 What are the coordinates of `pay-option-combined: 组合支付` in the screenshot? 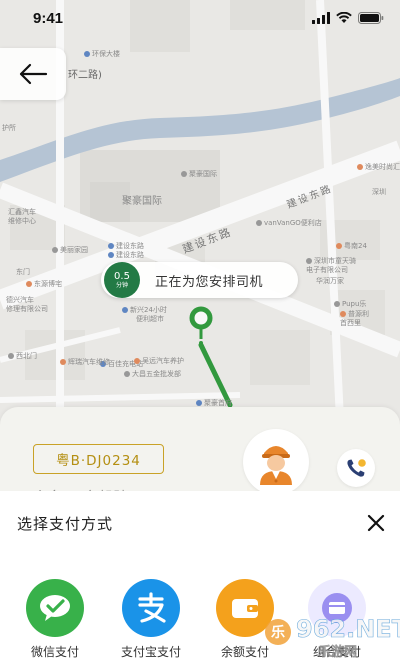 It's located at (337, 619).